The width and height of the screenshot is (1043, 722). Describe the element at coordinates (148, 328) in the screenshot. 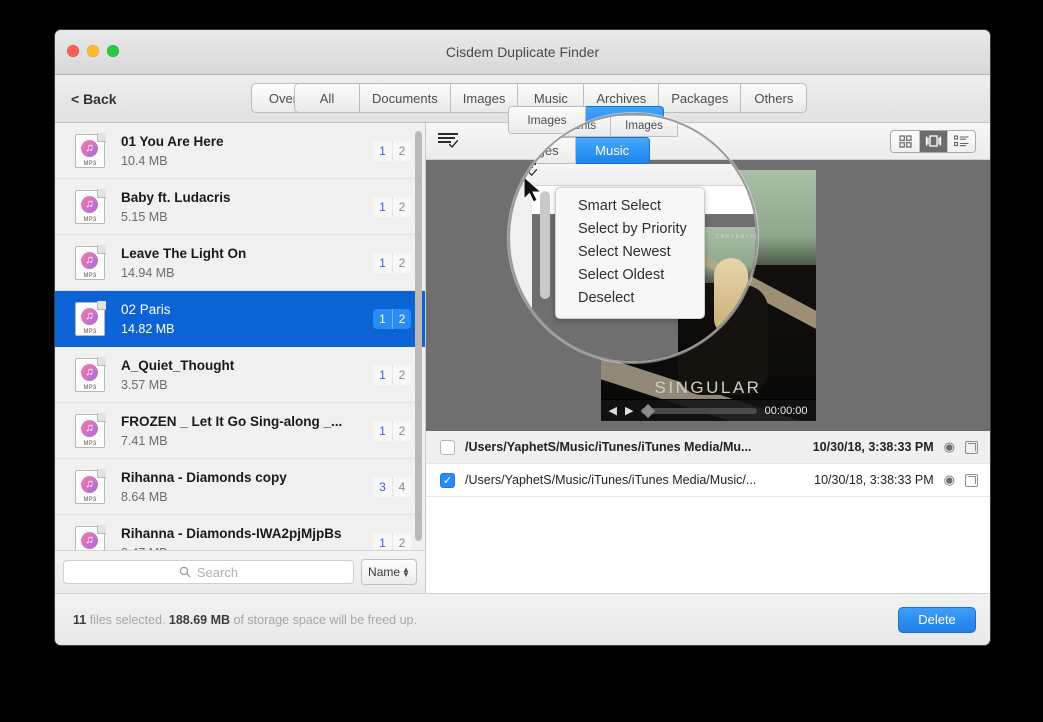

I see `file-size: 14.82 MB` at that location.